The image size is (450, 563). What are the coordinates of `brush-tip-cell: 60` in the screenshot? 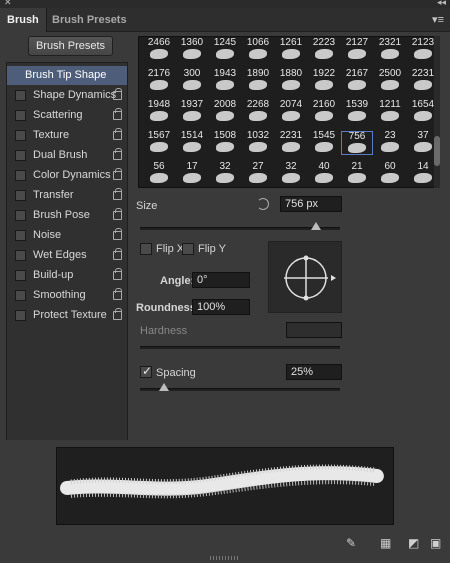 It's located at (390, 174).